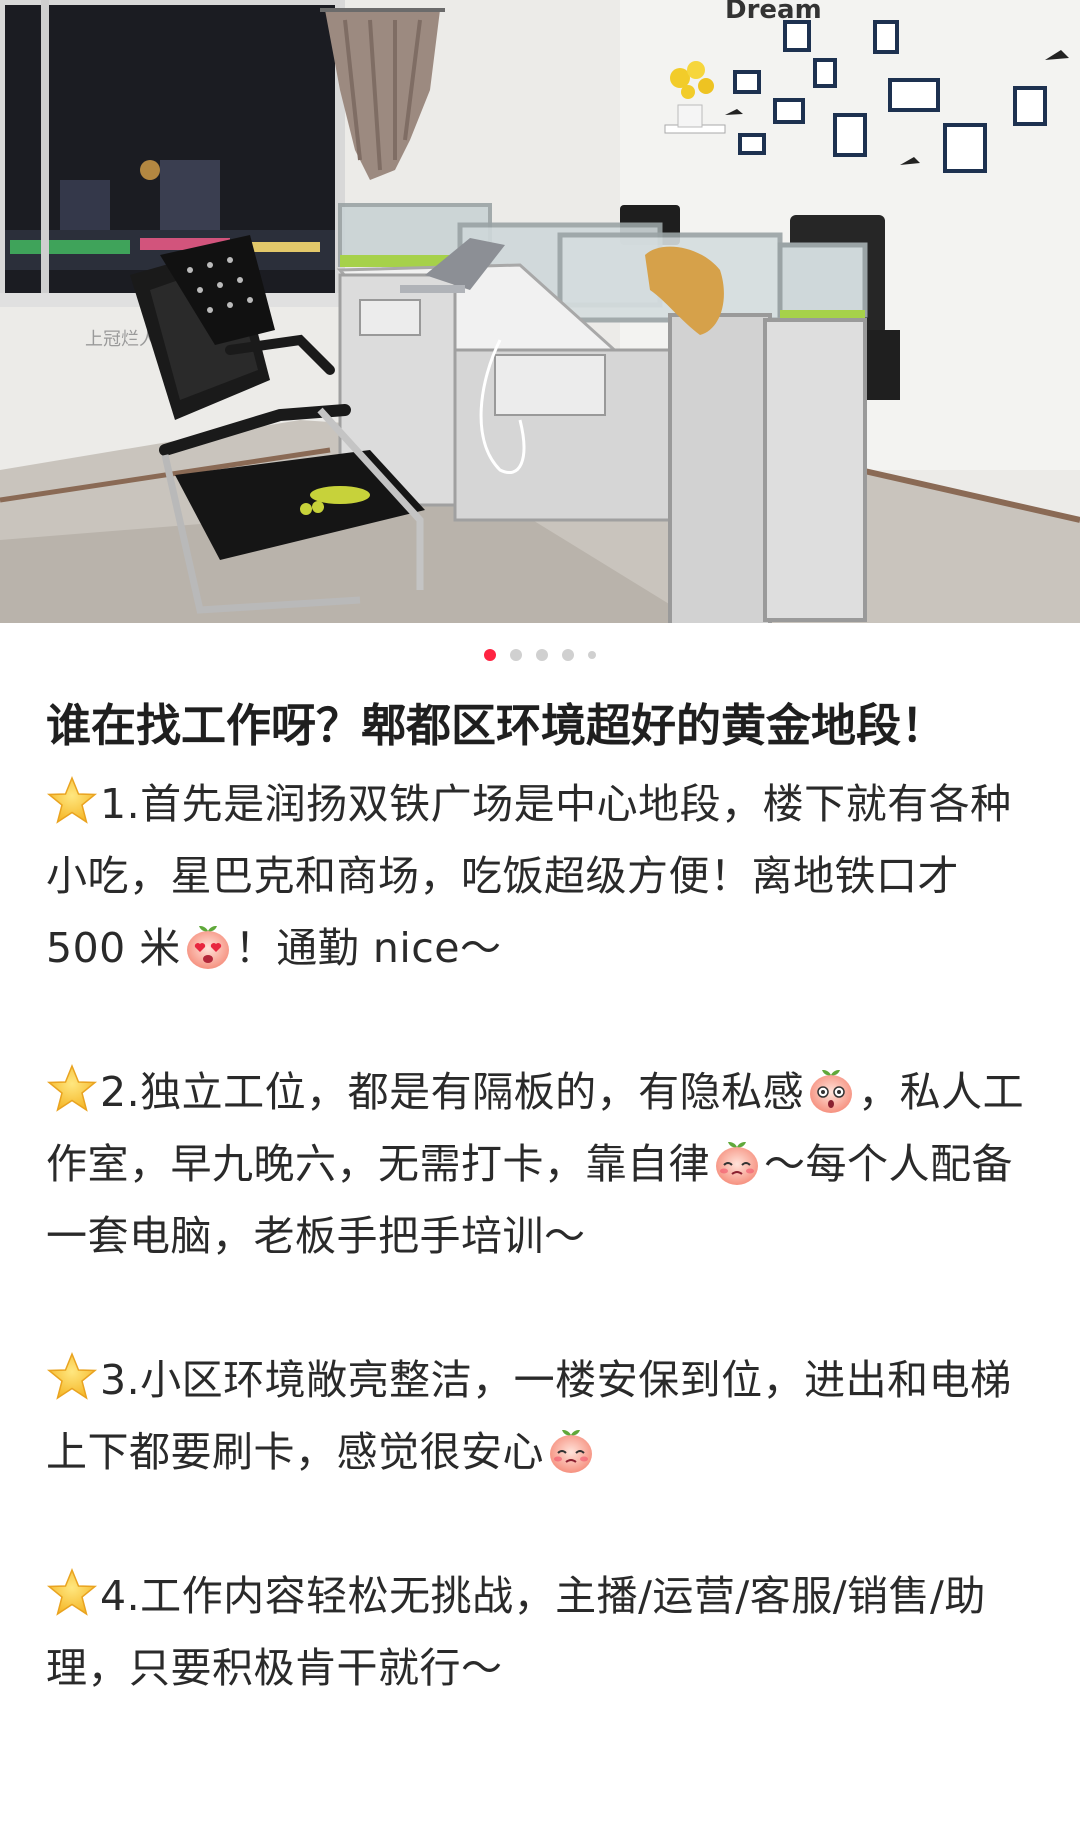 The height and width of the screenshot is (1834, 1080). Describe the element at coordinates (490, 655) in the screenshot. I see `carousel-dot-active` at that location.